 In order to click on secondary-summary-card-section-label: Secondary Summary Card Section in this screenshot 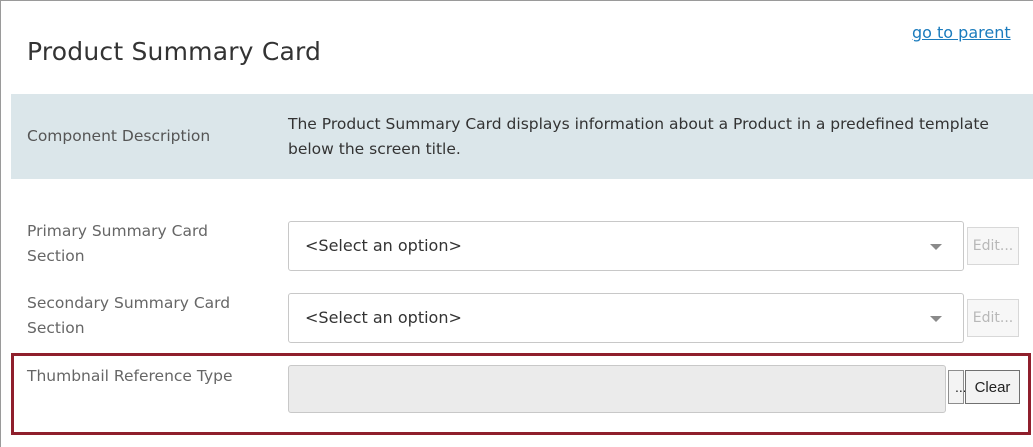, I will do `click(129, 315)`.